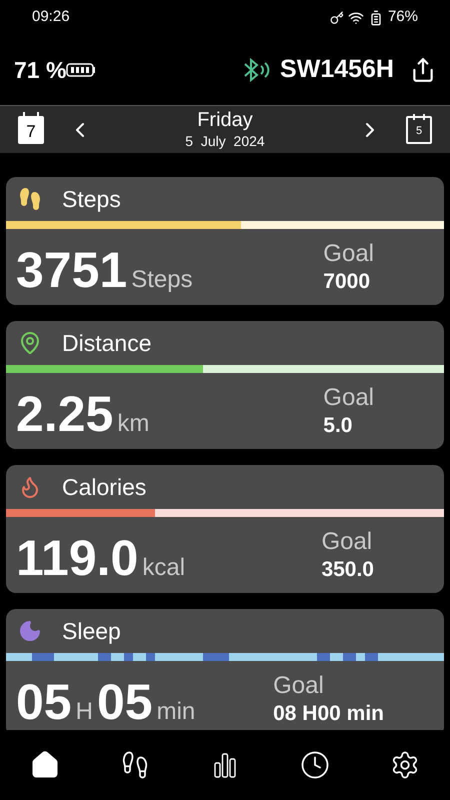 The image size is (450, 800). Describe the element at coordinates (81, 70) in the screenshot. I see `battery-icon` at that location.